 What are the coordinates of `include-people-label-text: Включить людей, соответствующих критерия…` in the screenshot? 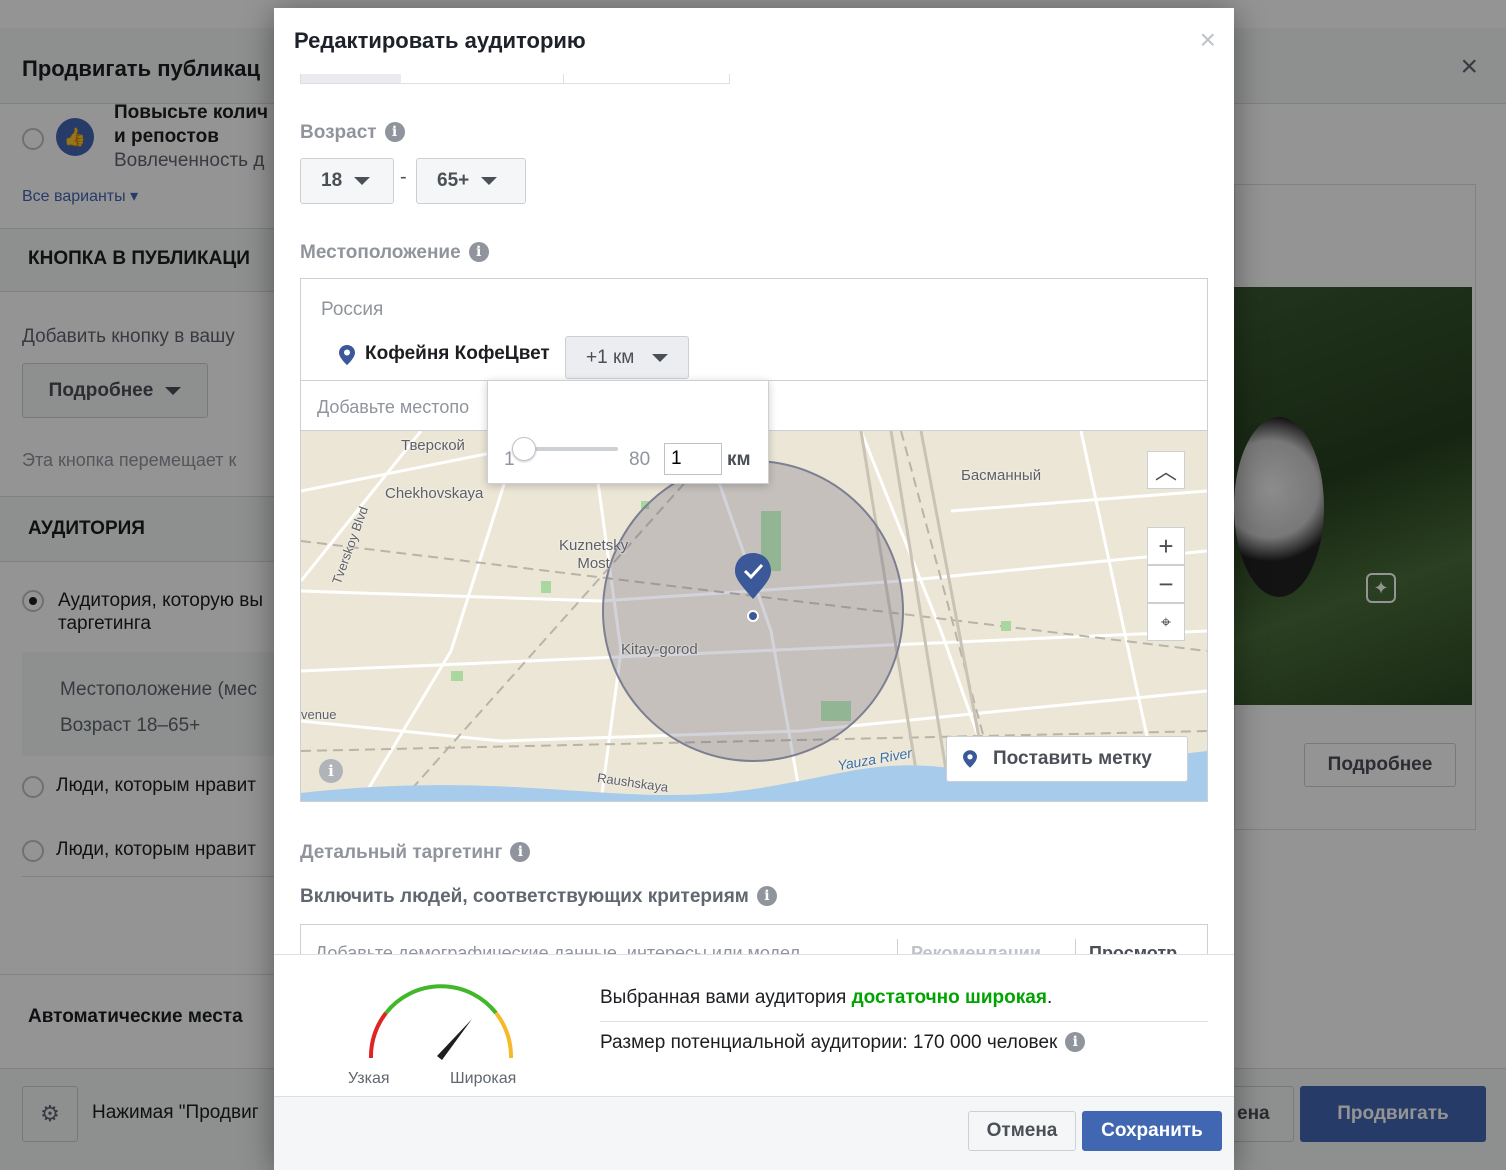 It's located at (524, 896).